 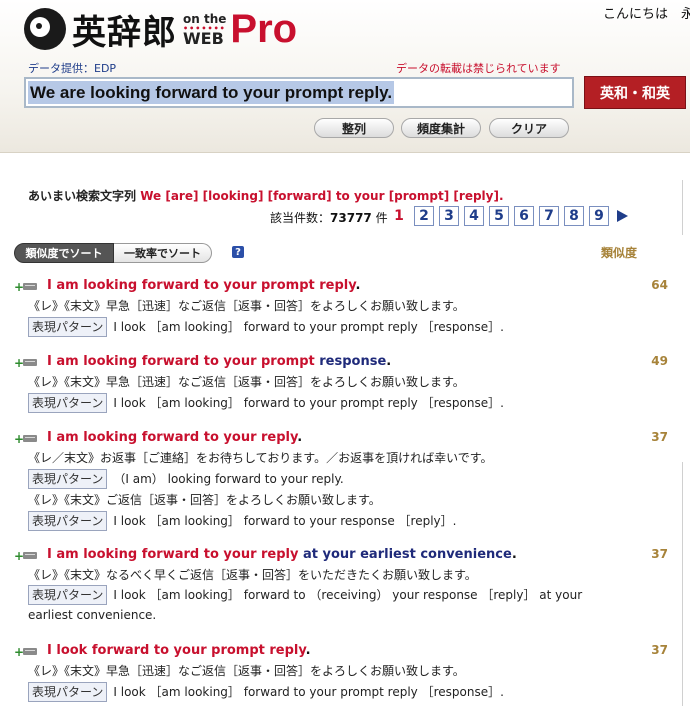 I want to click on dictionary-search-button: 英和・和英, so click(x=635, y=92).